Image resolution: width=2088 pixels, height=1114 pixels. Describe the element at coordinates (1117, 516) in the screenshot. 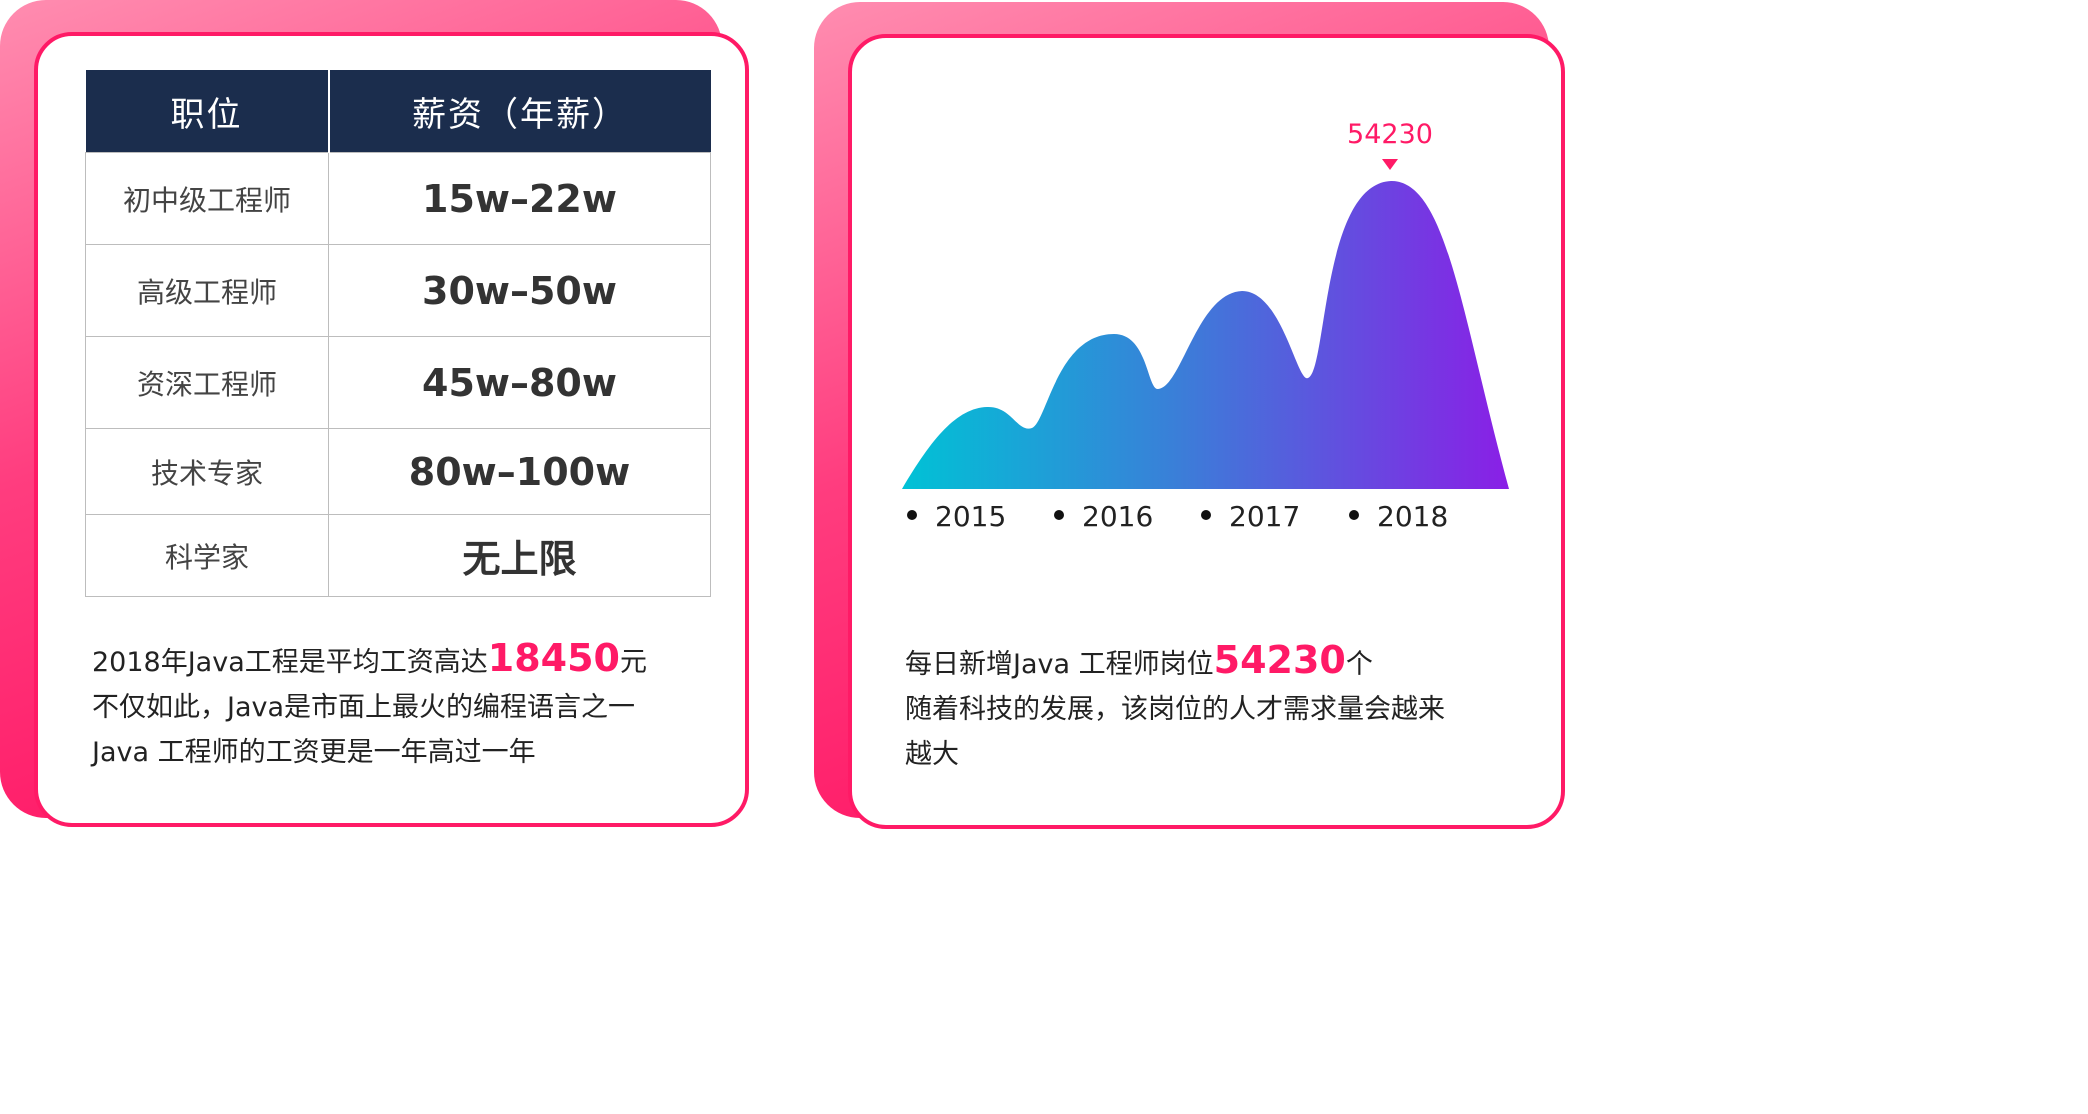

I see `x-tick-label: 2016` at that location.